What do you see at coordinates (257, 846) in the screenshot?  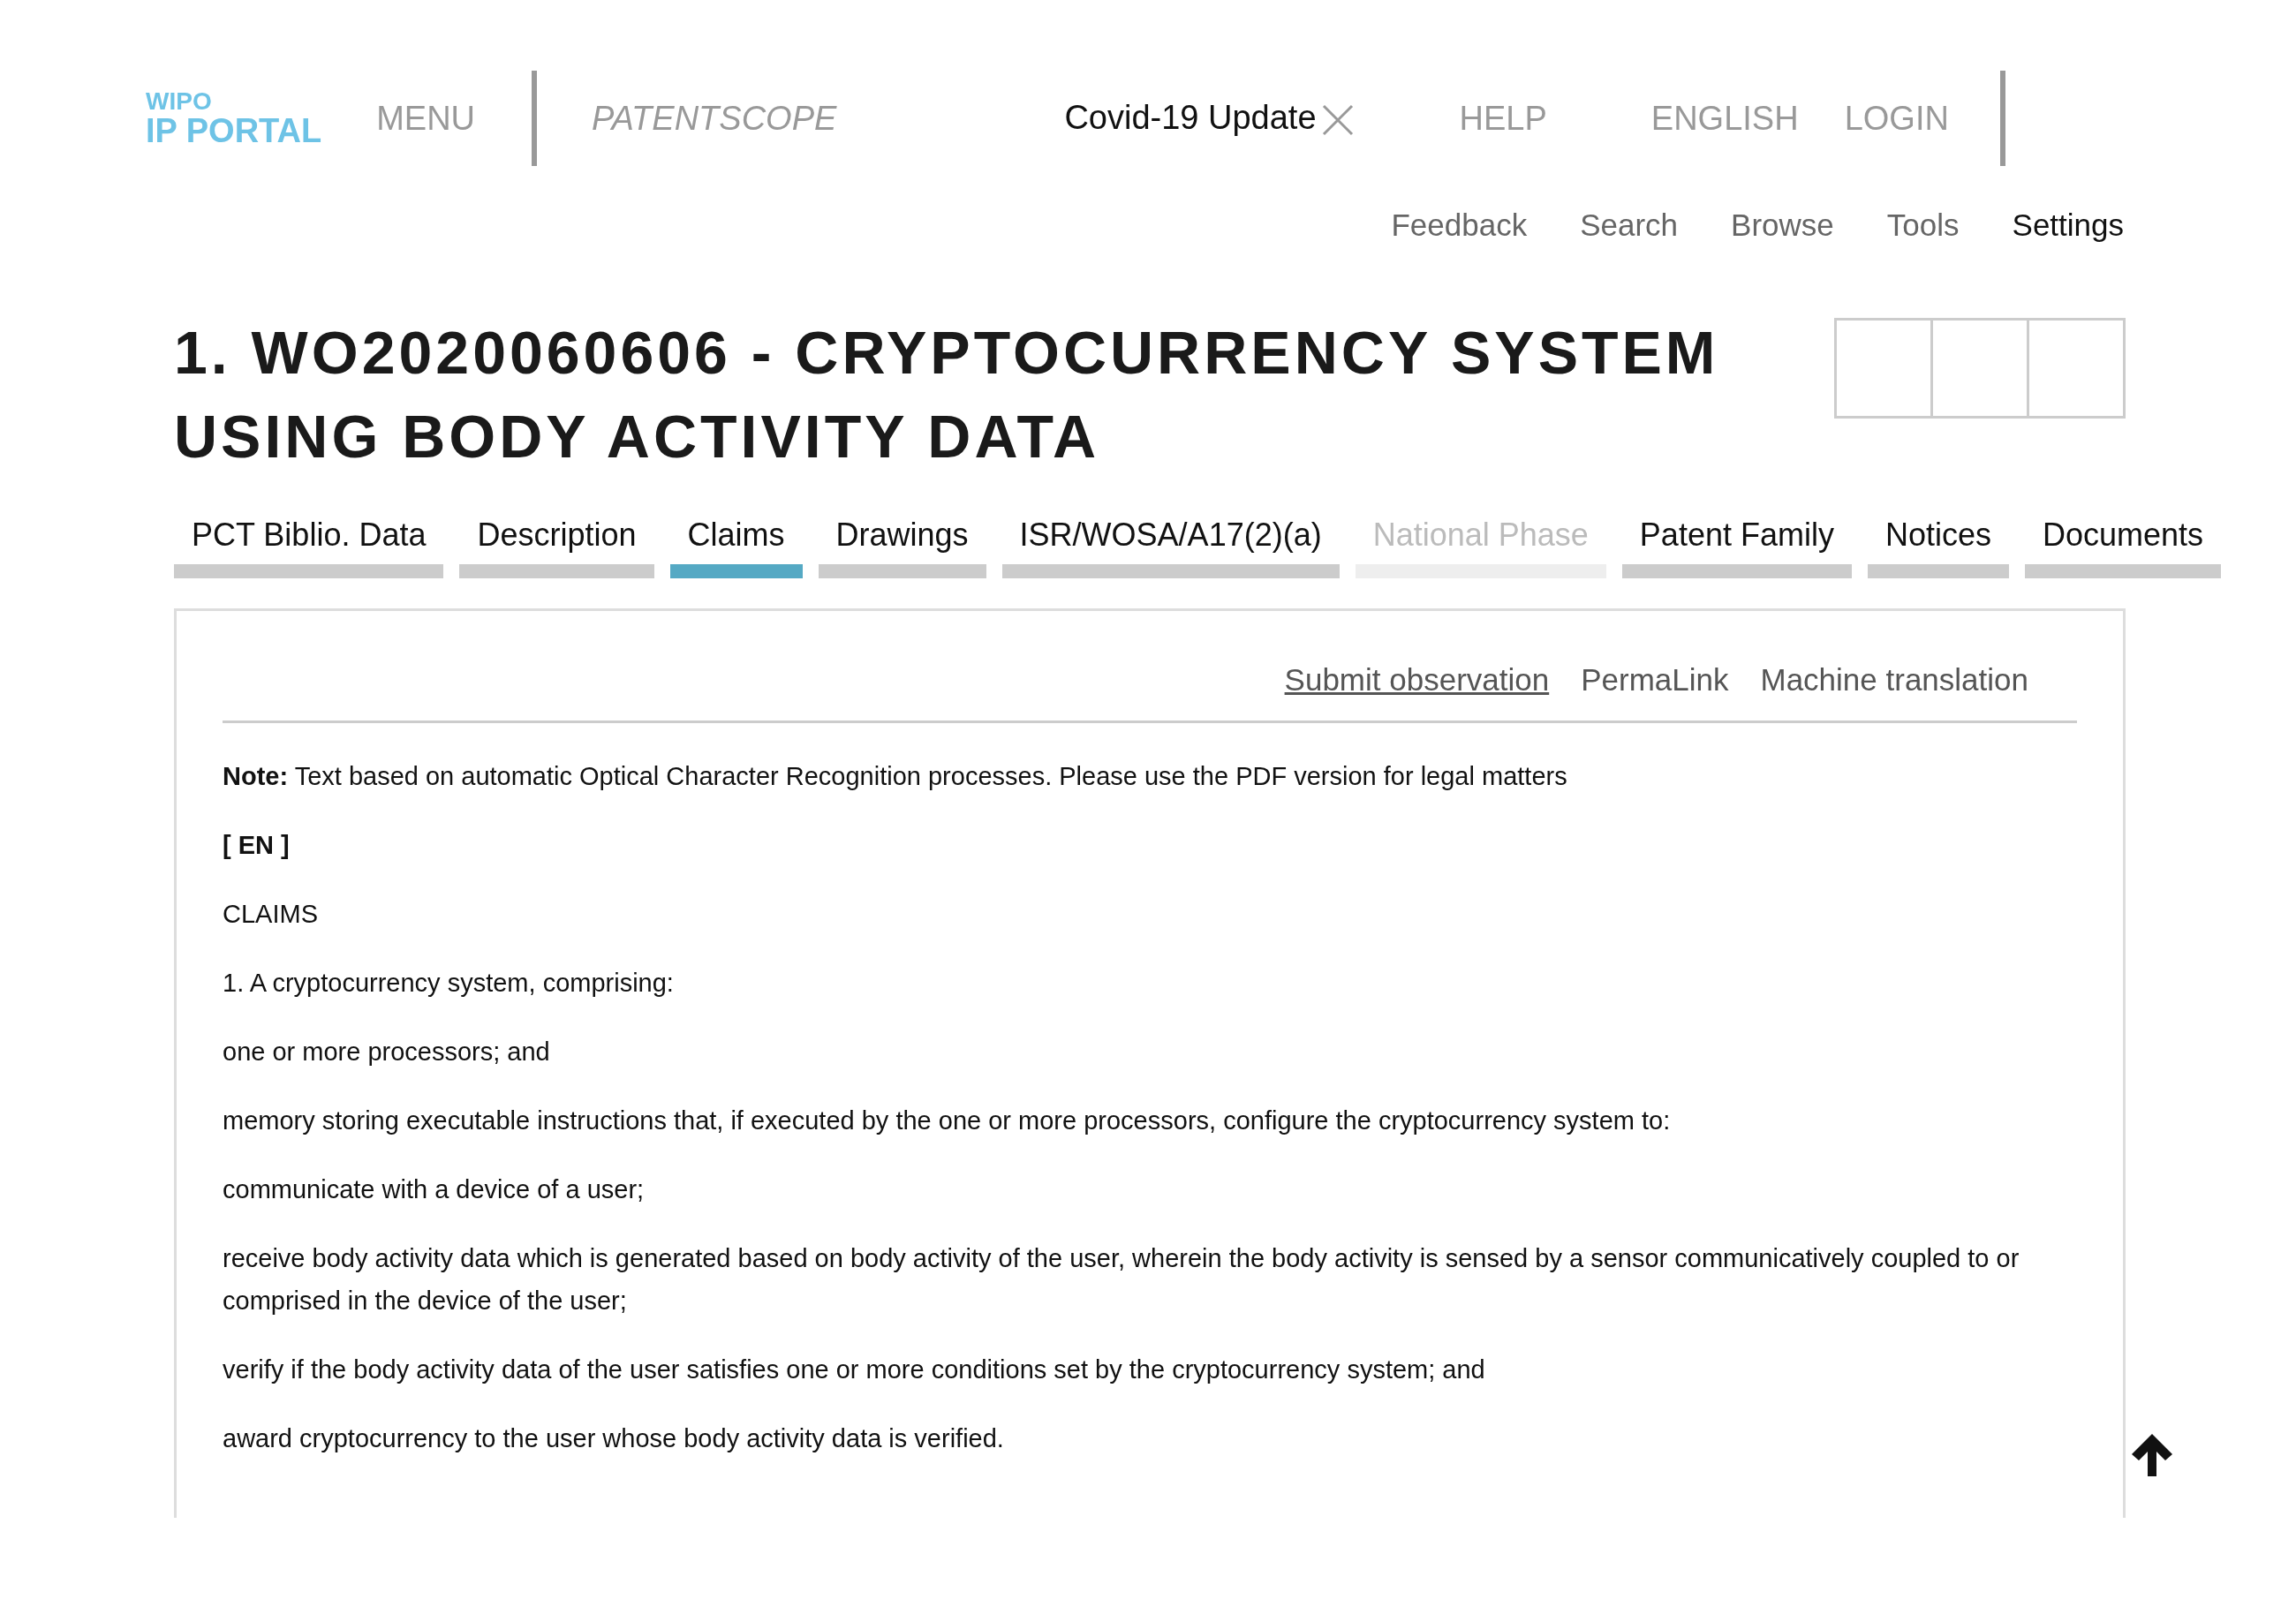 I see `language-label: [ EN ]` at bounding box center [257, 846].